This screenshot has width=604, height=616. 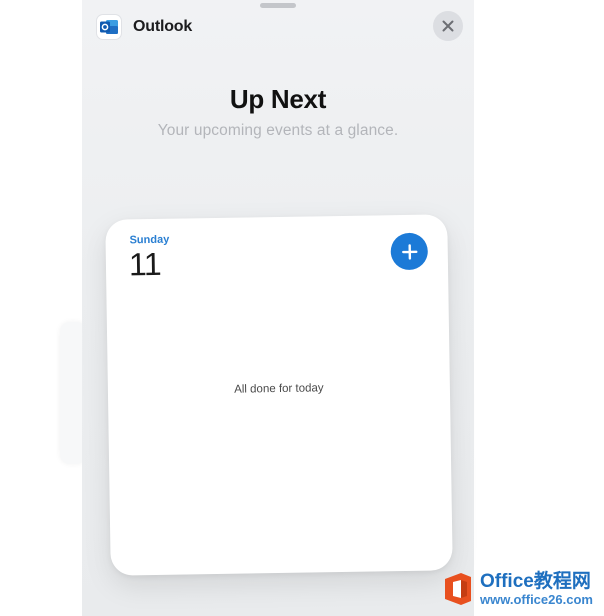 I want to click on empty-state-message: All done for today, so click(x=279, y=389).